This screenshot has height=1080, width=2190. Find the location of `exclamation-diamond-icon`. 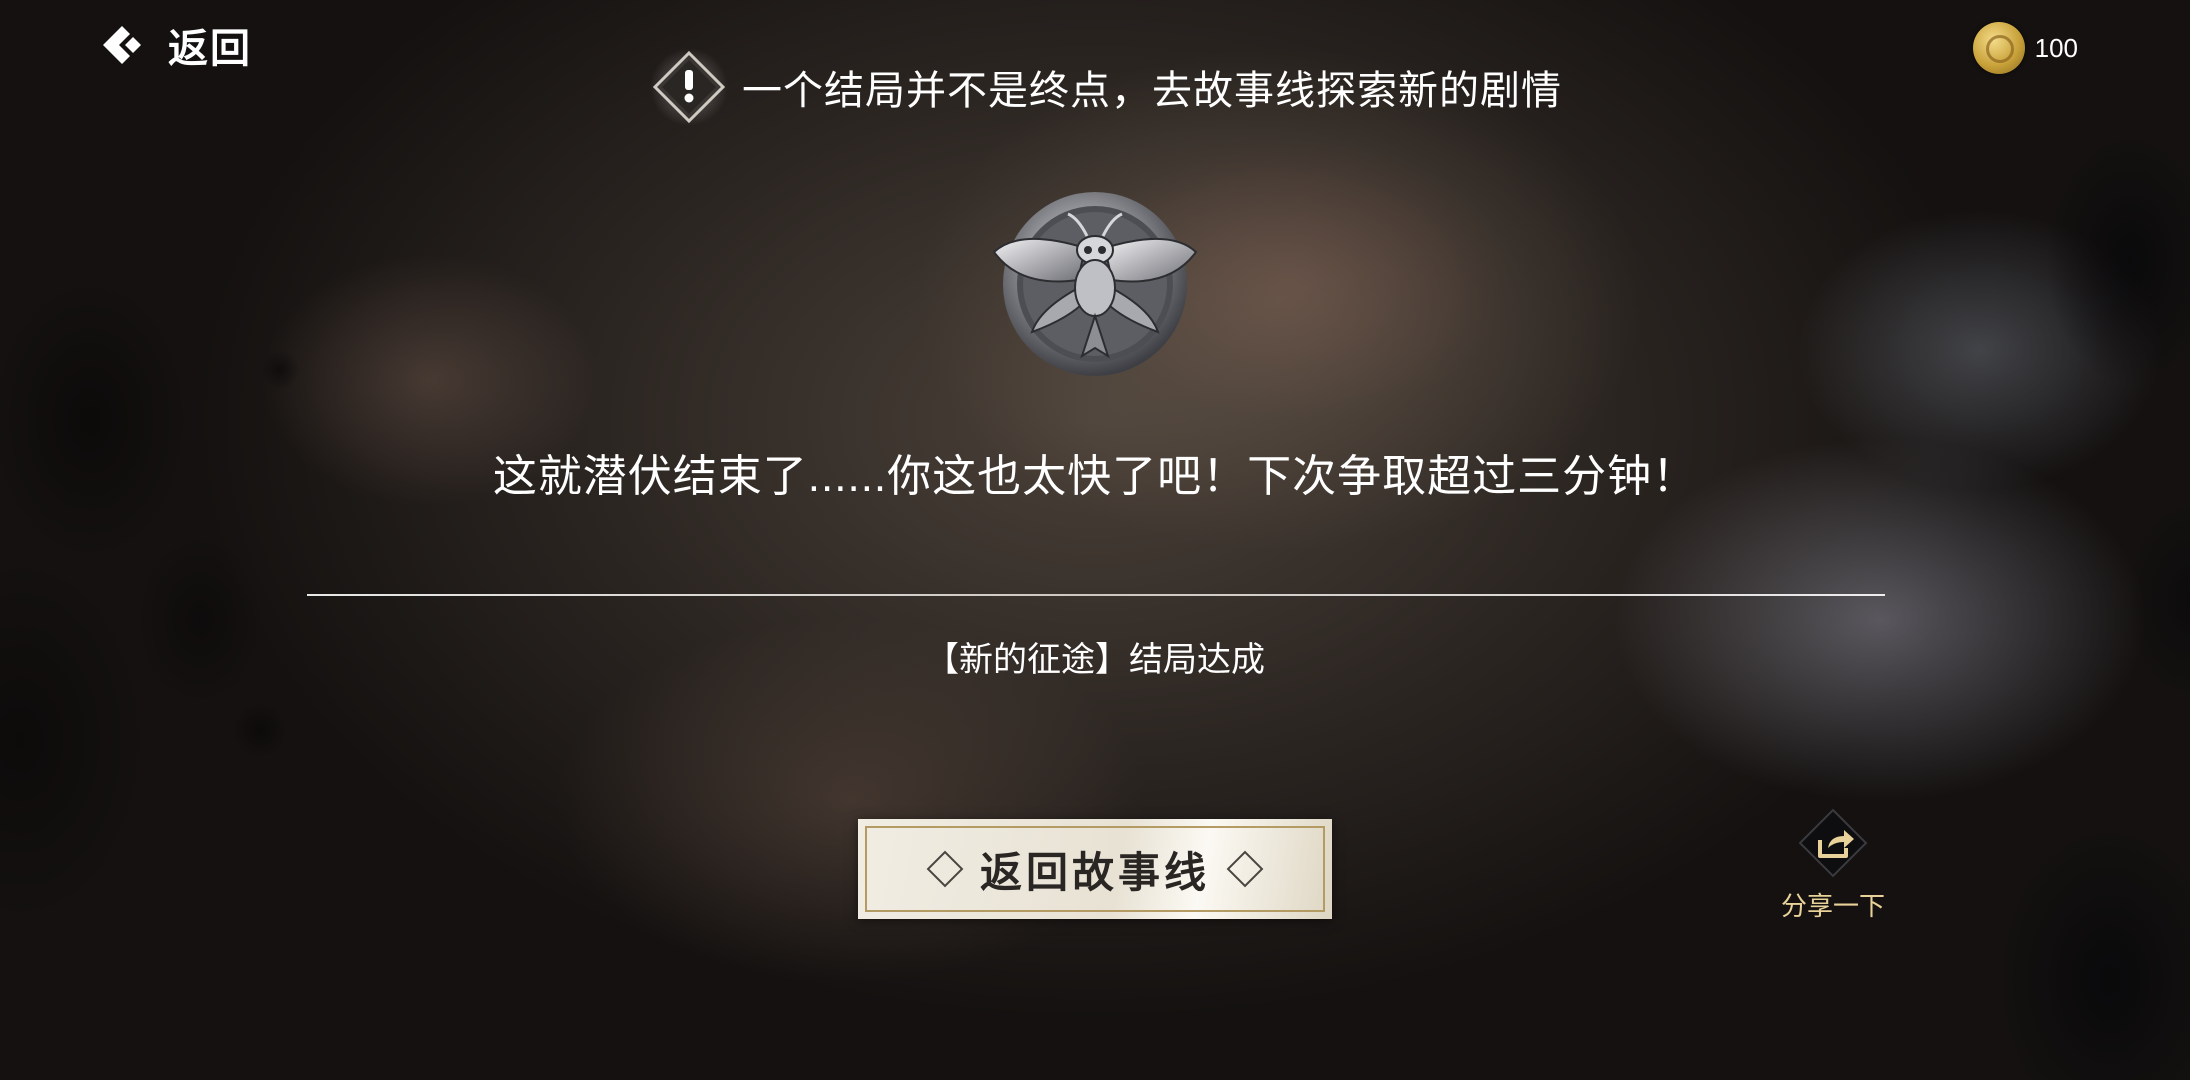

exclamation-diamond-icon is located at coordinates (689, 87).